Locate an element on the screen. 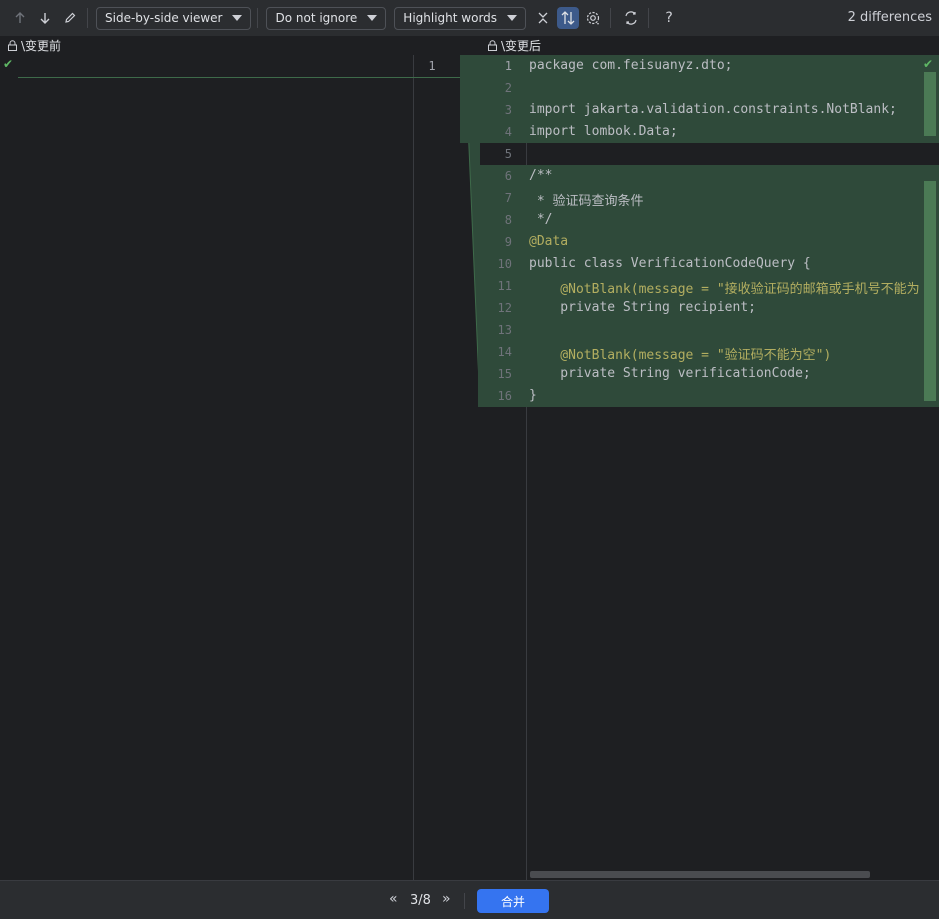  arrow-down-icon is located at coordinates (45, 18).